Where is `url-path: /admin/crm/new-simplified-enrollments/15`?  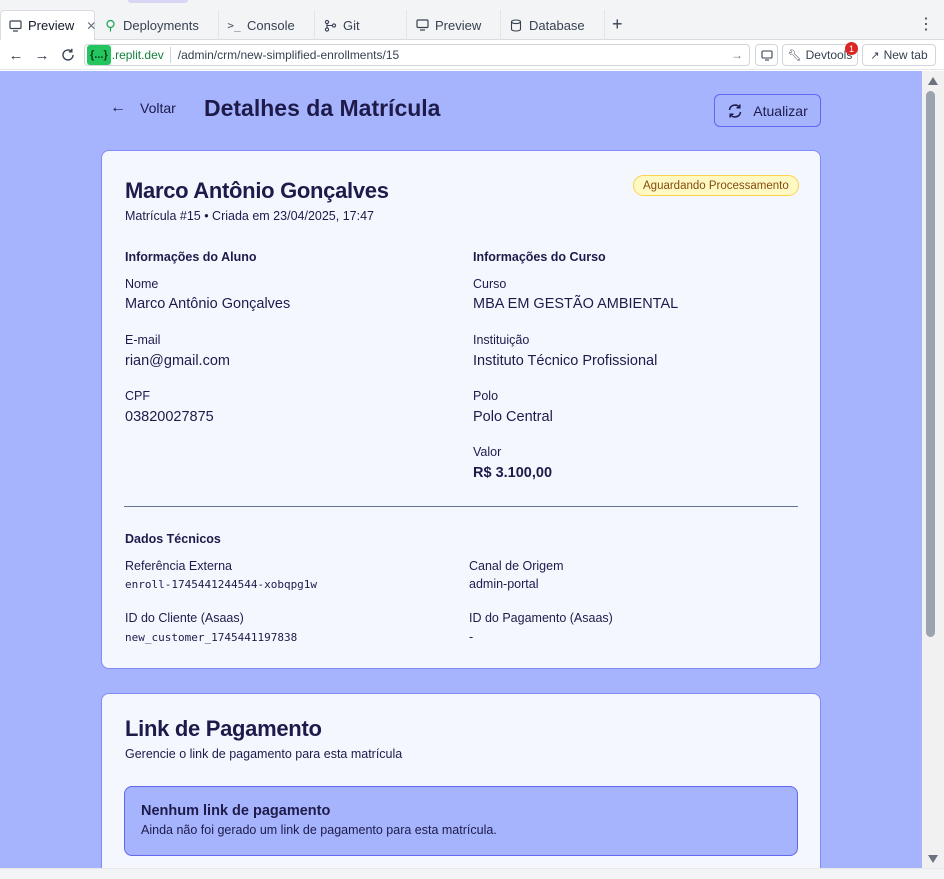
url-path: /admin/crm/new-simplified-enrollments/15 is located at coordinates (288, 55).